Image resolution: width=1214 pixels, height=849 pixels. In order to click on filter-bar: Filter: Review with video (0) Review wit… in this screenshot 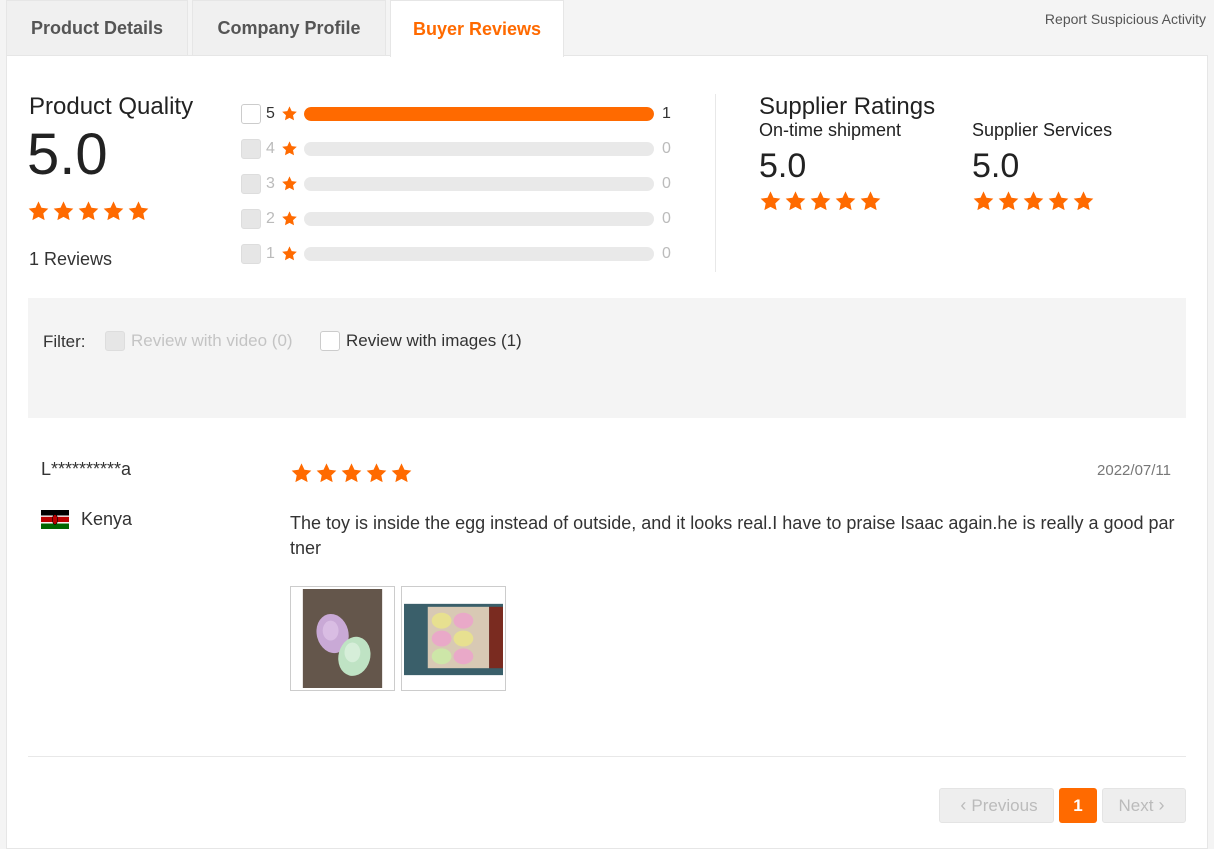, I will do `click(607, 358)`.